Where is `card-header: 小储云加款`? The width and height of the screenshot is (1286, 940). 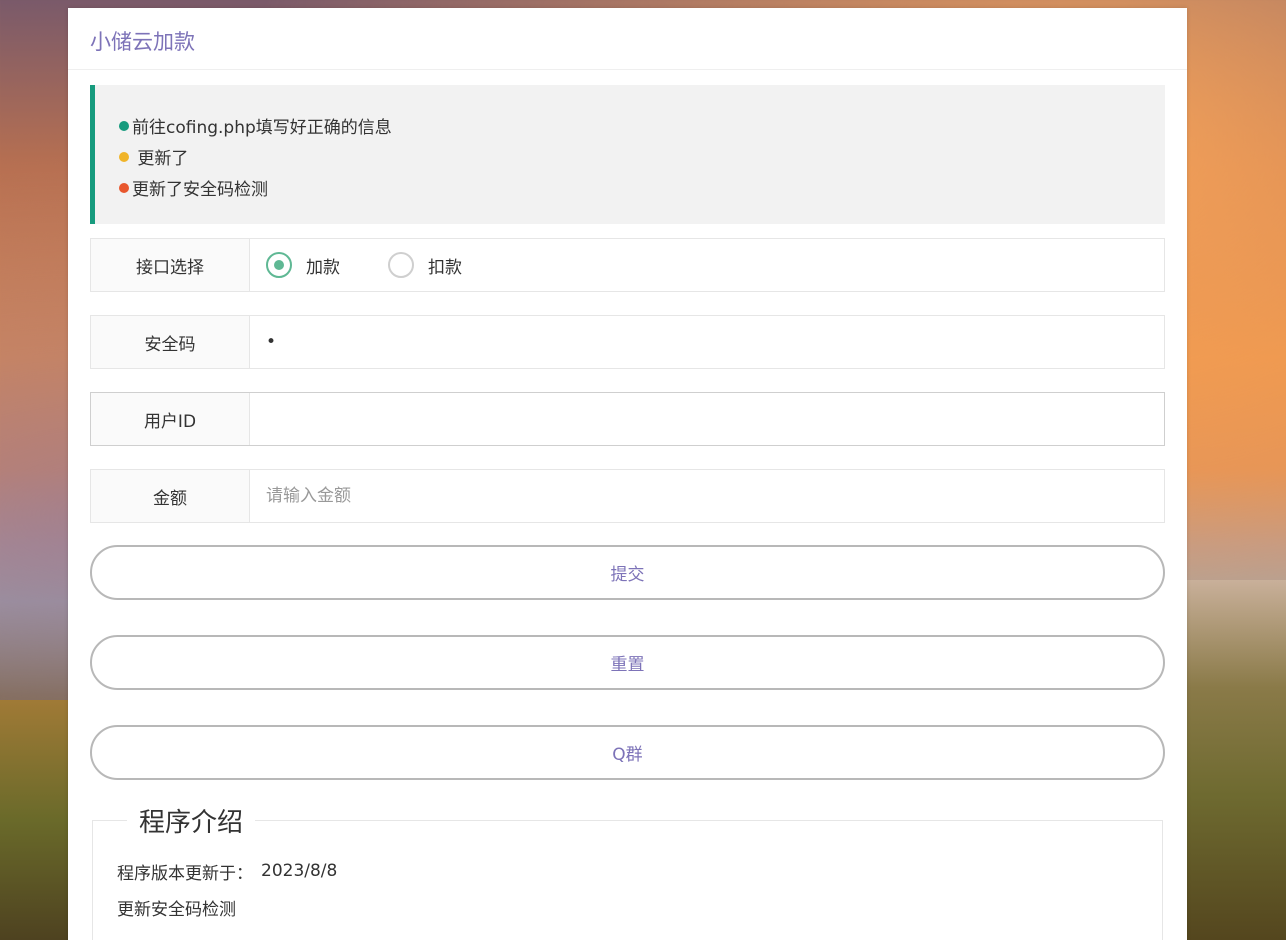
card-header: 小储云加款 is located at coordinates (627, 39).